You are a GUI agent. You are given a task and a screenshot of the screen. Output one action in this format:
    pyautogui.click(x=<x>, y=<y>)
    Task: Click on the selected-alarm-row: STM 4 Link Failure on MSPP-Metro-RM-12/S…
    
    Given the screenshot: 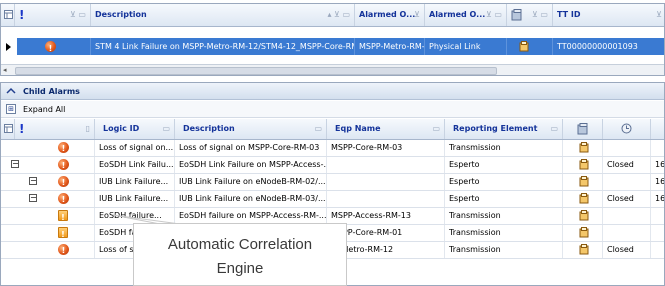 What is the action you would take?
    pyautogui.click(x=340, y=46)
    